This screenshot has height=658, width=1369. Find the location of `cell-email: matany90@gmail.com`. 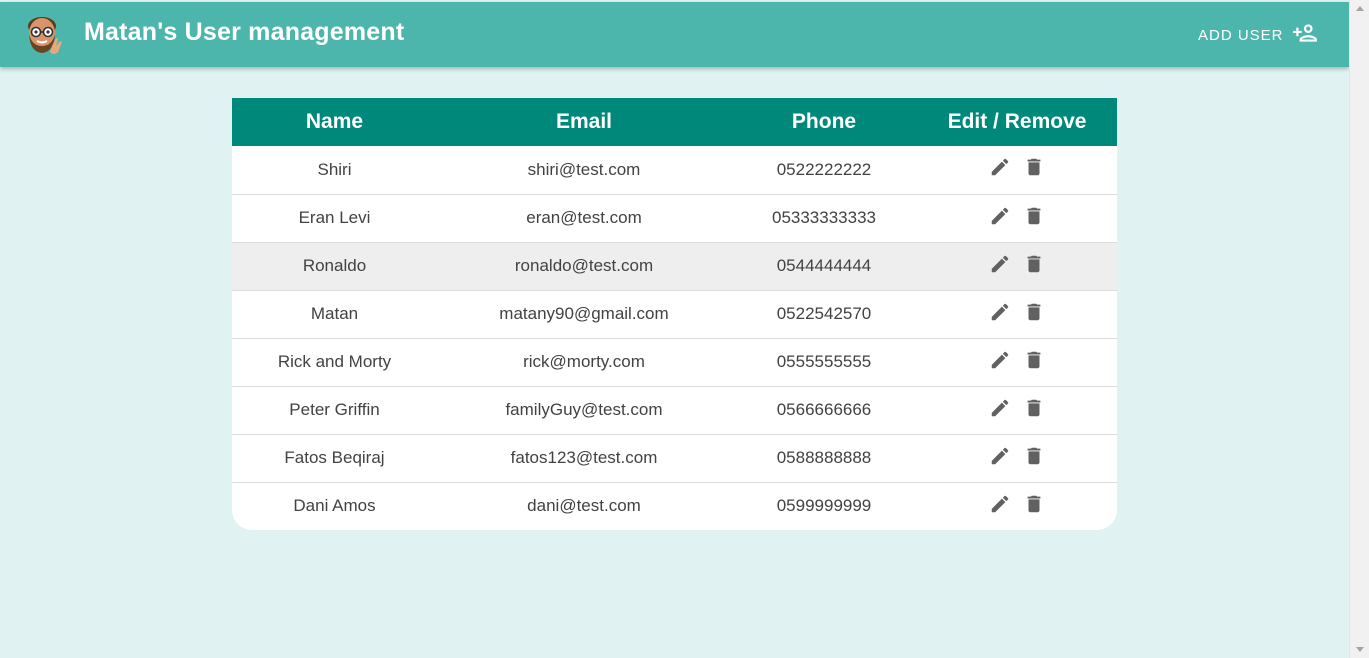

cell-email: matany90@gmail.com is located at coordinates (584, 313).